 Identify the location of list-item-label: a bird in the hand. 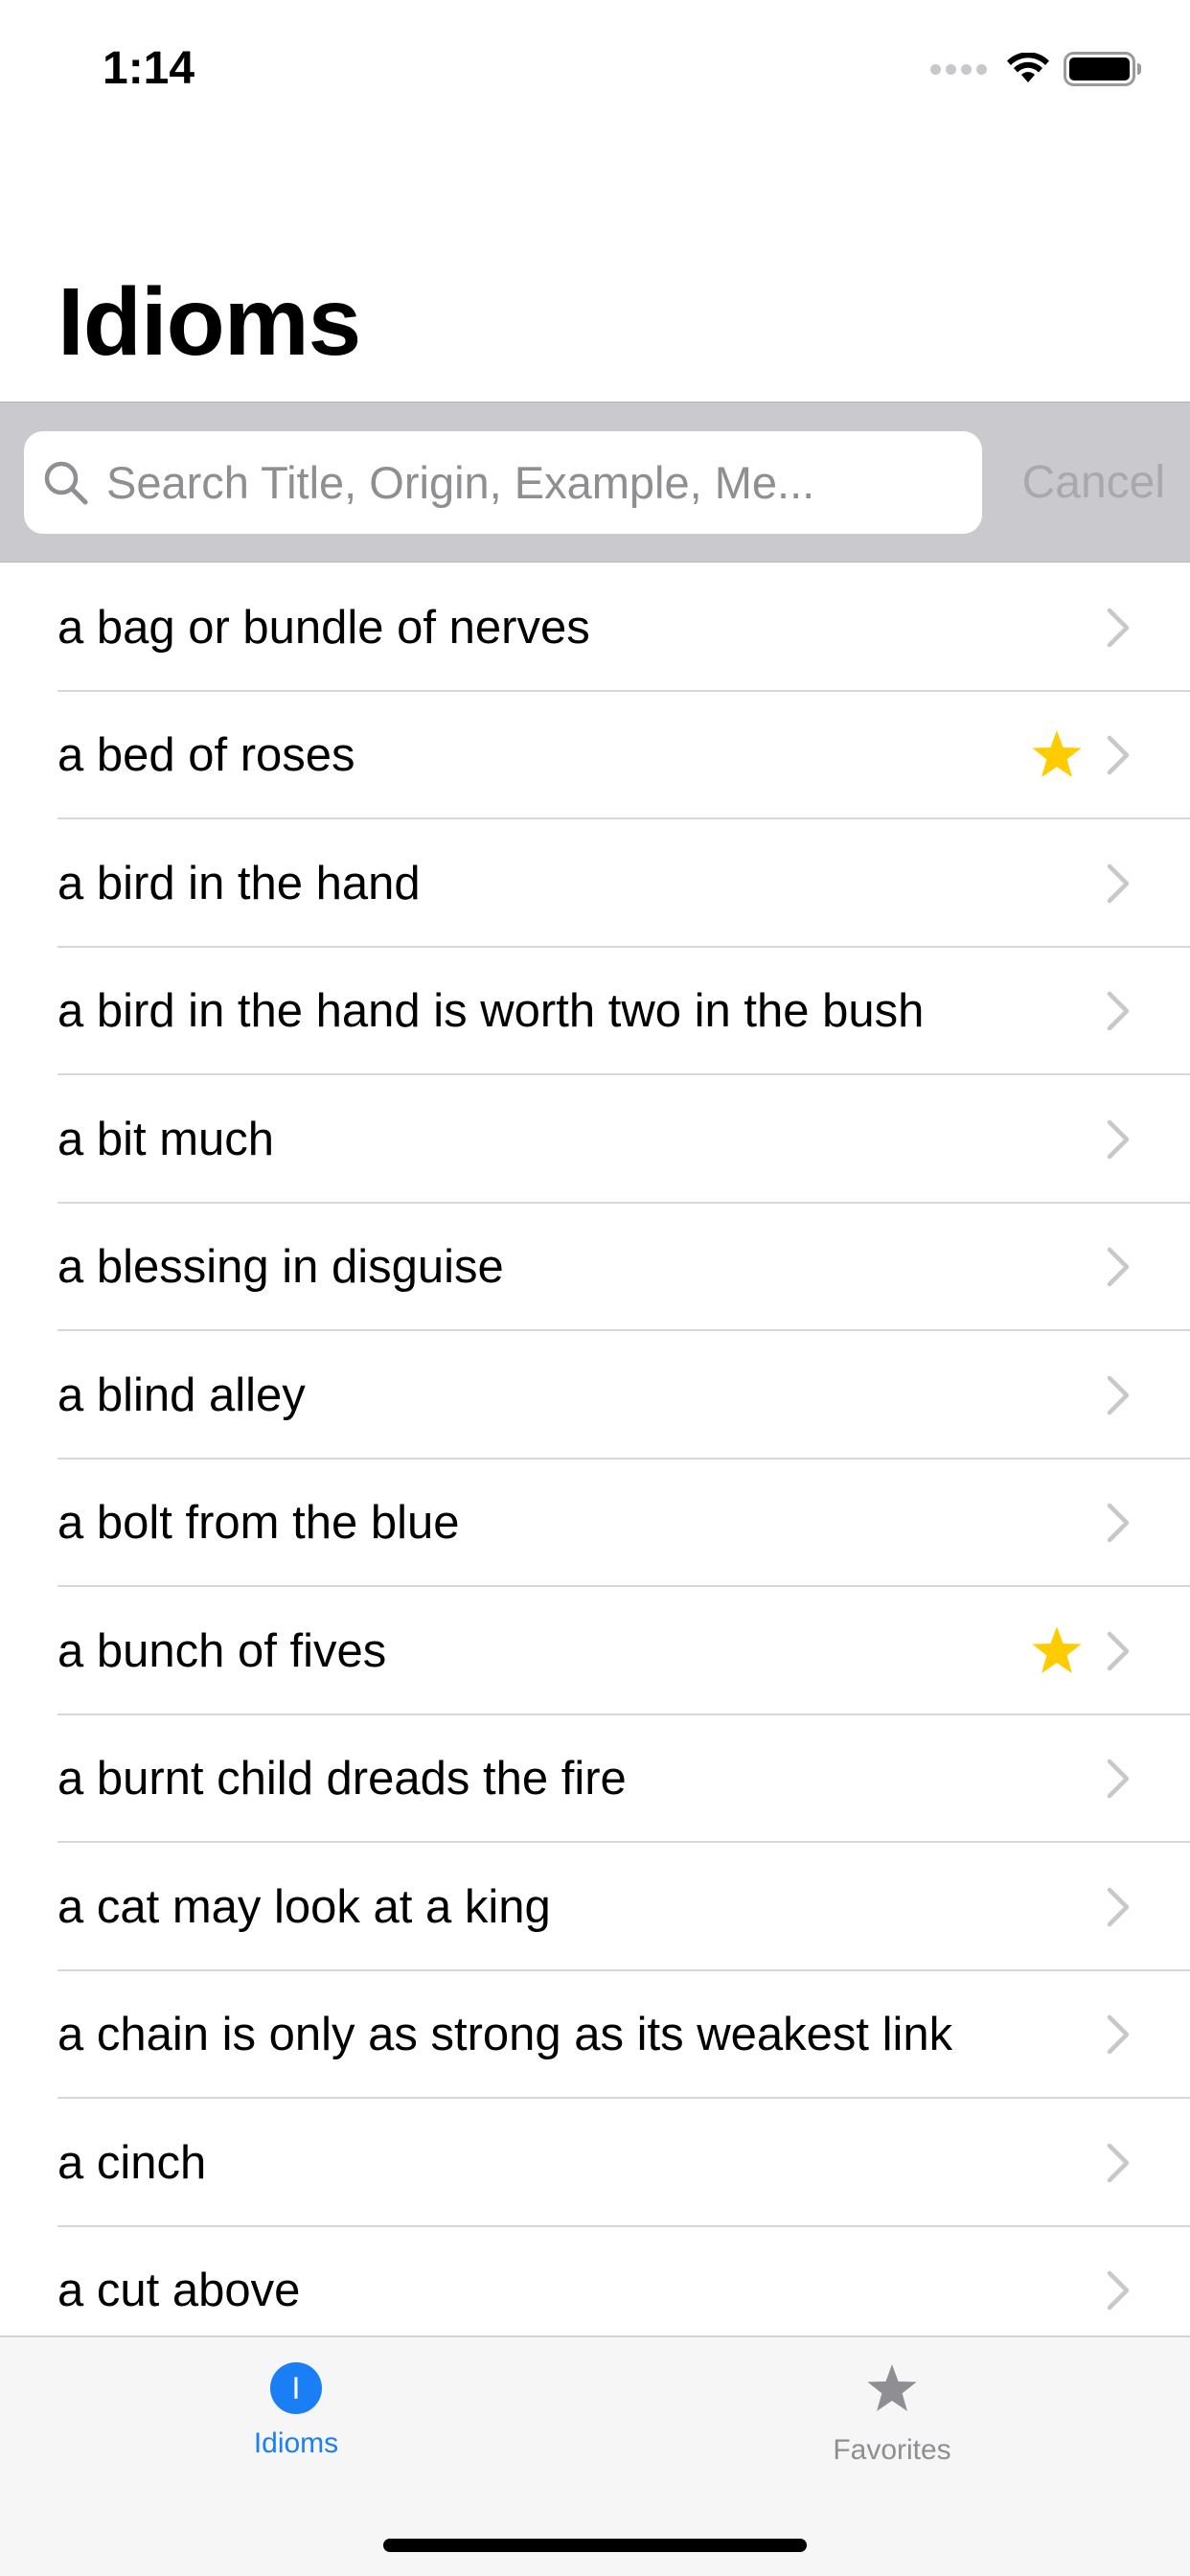
(239, 883).